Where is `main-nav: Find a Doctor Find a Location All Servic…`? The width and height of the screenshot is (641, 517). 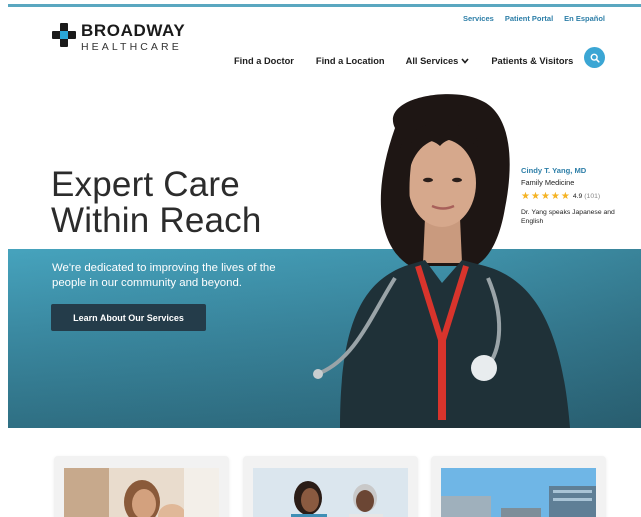
main-nav: Find a Doctor Find a Location All Servic… is located at coordinates (403, 61).